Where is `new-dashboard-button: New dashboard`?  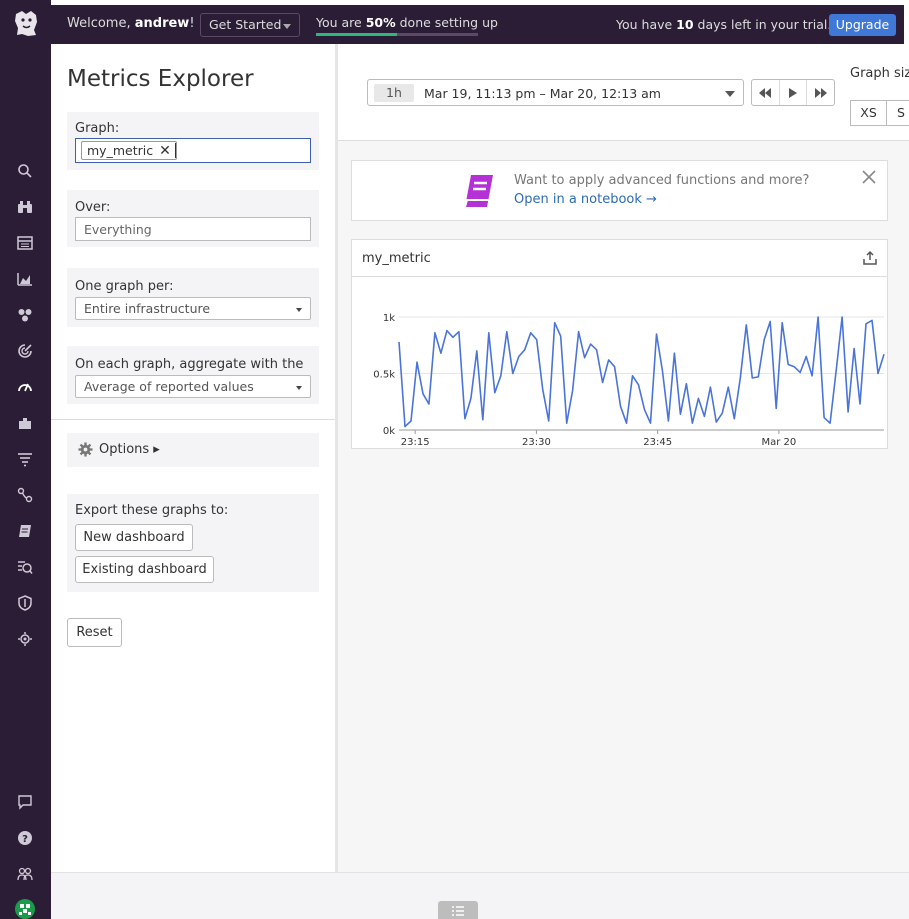
new-dashboard-button: New dashboard is located at coordinates (134, 537).